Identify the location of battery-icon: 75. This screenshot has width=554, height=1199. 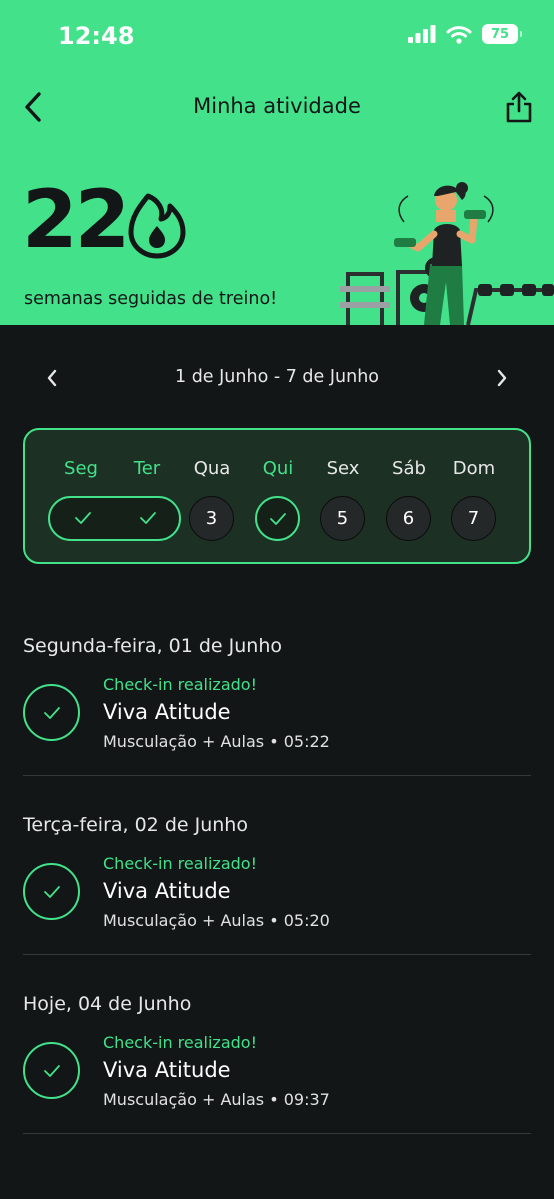
(502, 34).